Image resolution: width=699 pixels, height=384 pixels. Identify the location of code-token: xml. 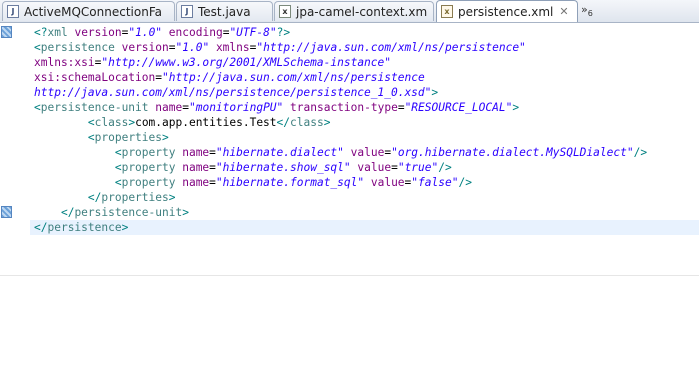
(57, 32).